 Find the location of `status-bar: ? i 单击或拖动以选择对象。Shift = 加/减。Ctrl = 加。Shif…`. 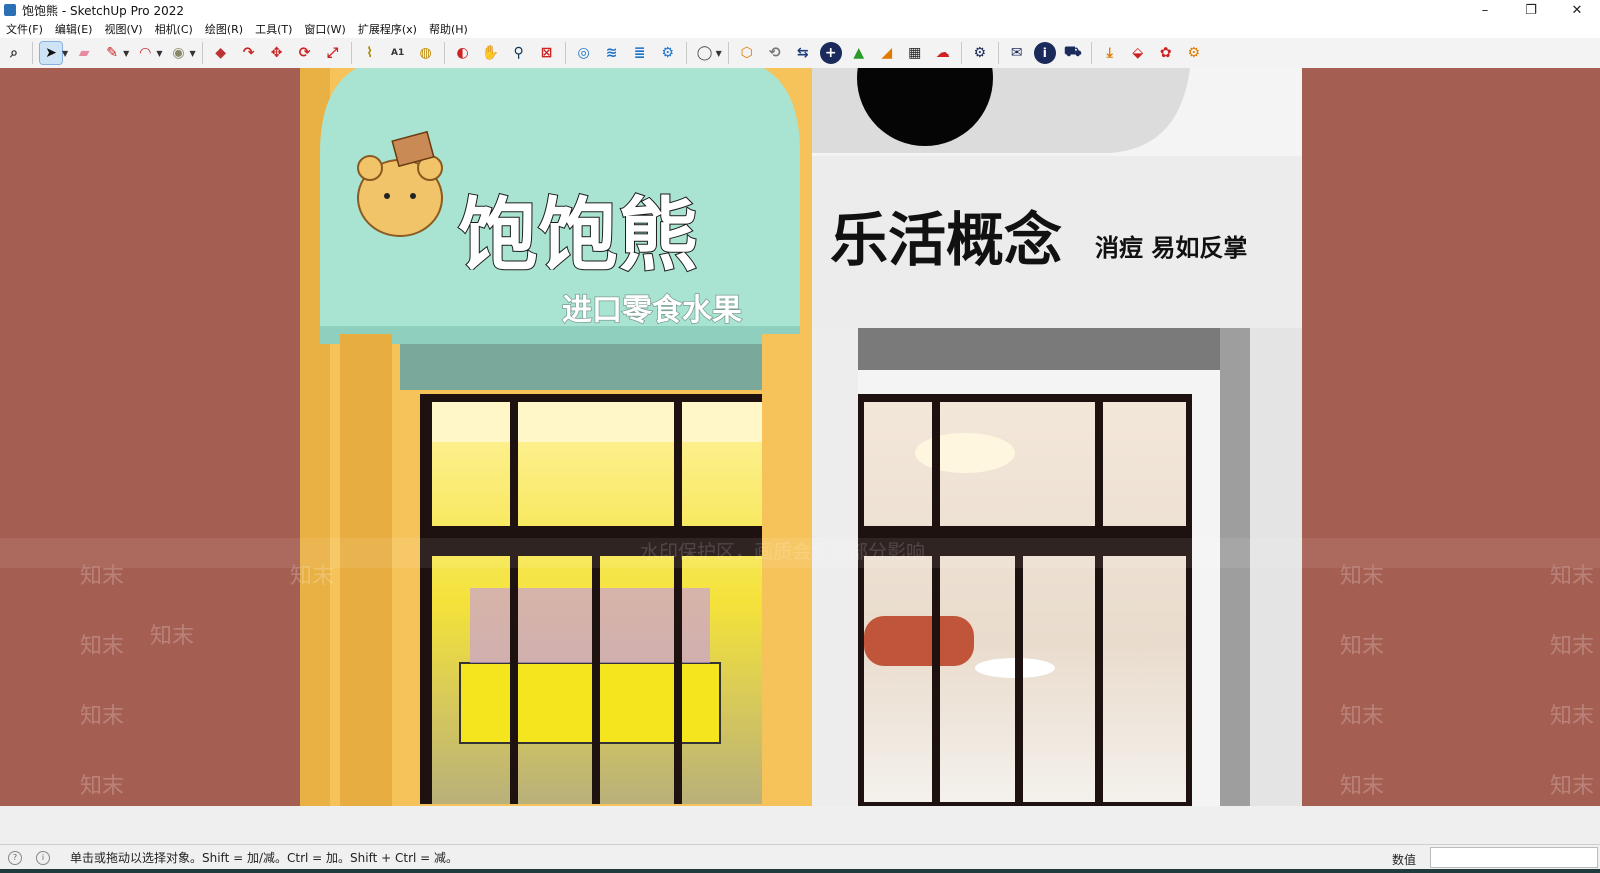

status-bar: ? i 单击或拖动以选择对象。Shift = 加/减。Ctrl = 加。Shif… is located at coordinates (800, 857).